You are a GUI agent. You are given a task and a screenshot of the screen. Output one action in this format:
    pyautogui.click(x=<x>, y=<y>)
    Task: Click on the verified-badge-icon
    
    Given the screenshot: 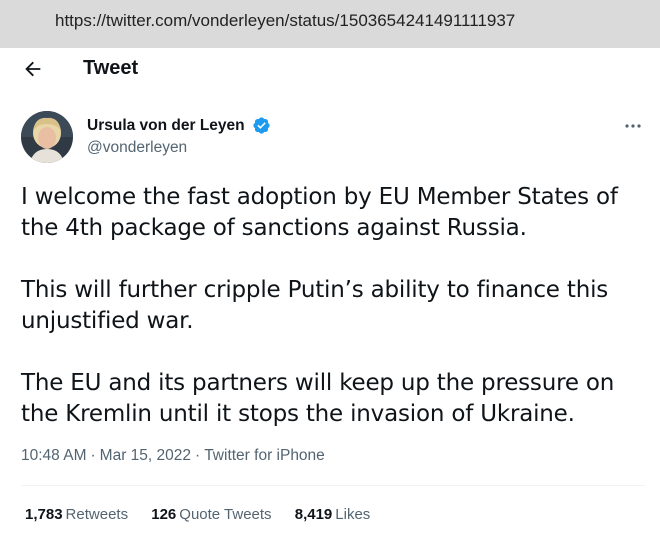 What is the action you would take?
    pyautogui.click(x=261, y=125)
    